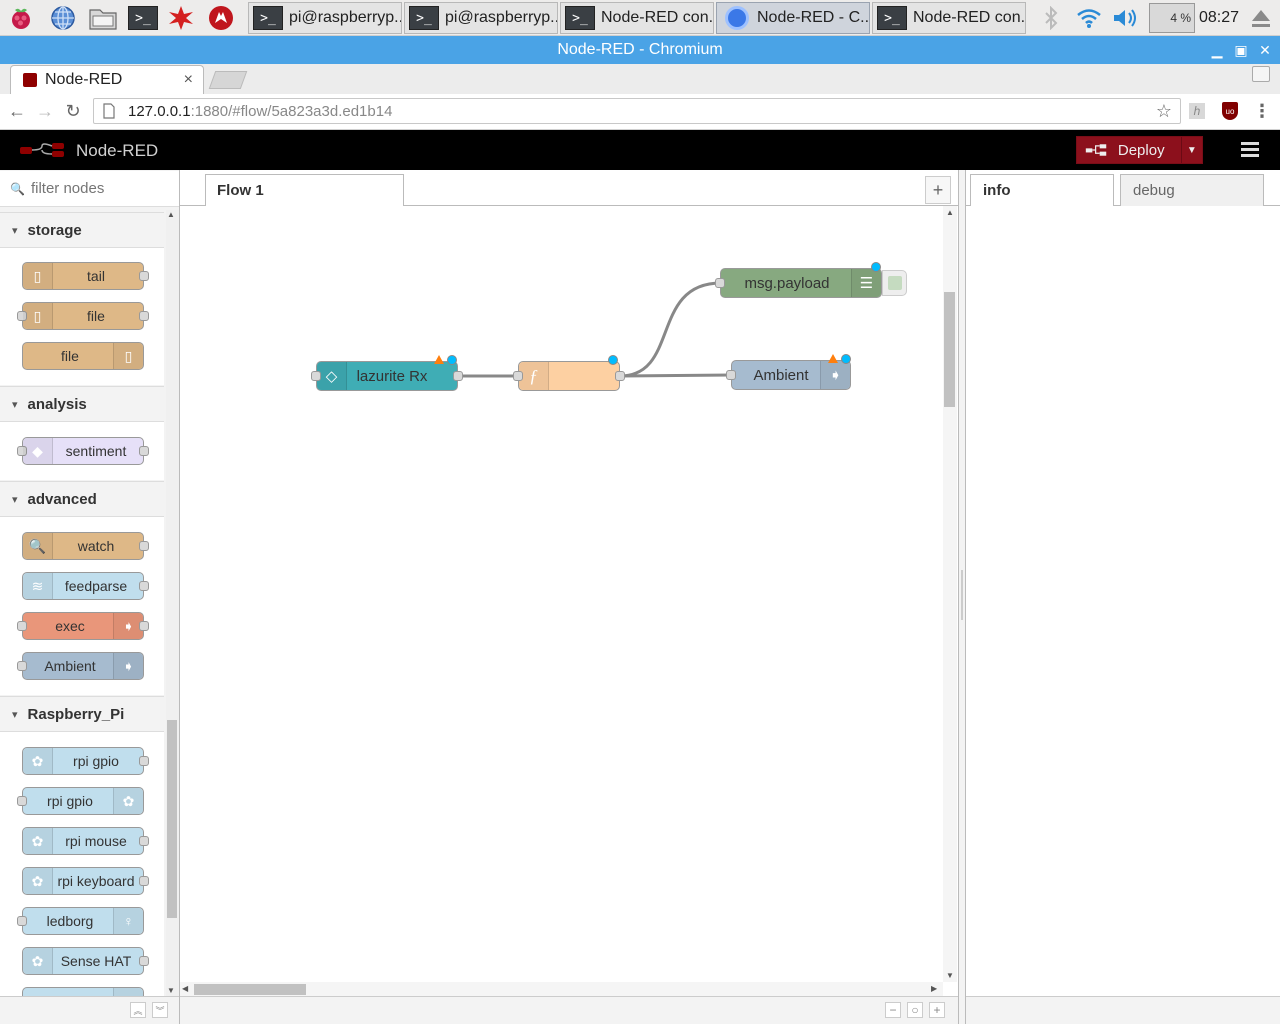 This screenshot has width=1280, height=1024. Describe the element at coordinates (1191, 150) in the screenshot. I see `deploy-dropdown-icon: ▼` at that location.